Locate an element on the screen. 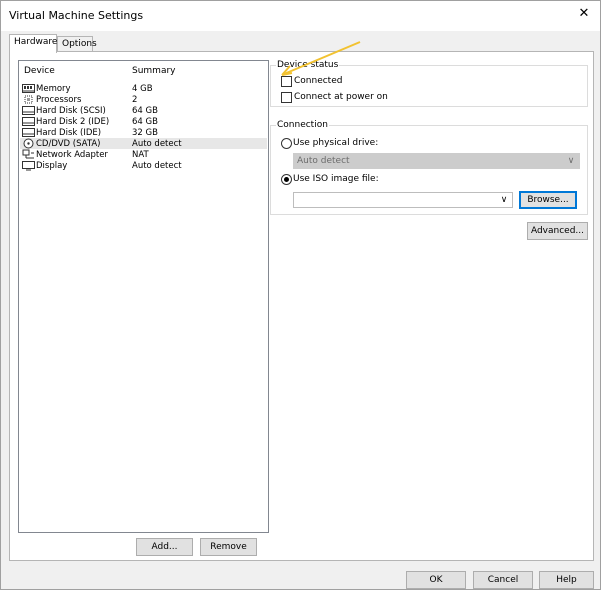  device-name: CD/DVD (SATA) is located at coordinates (68, 144).